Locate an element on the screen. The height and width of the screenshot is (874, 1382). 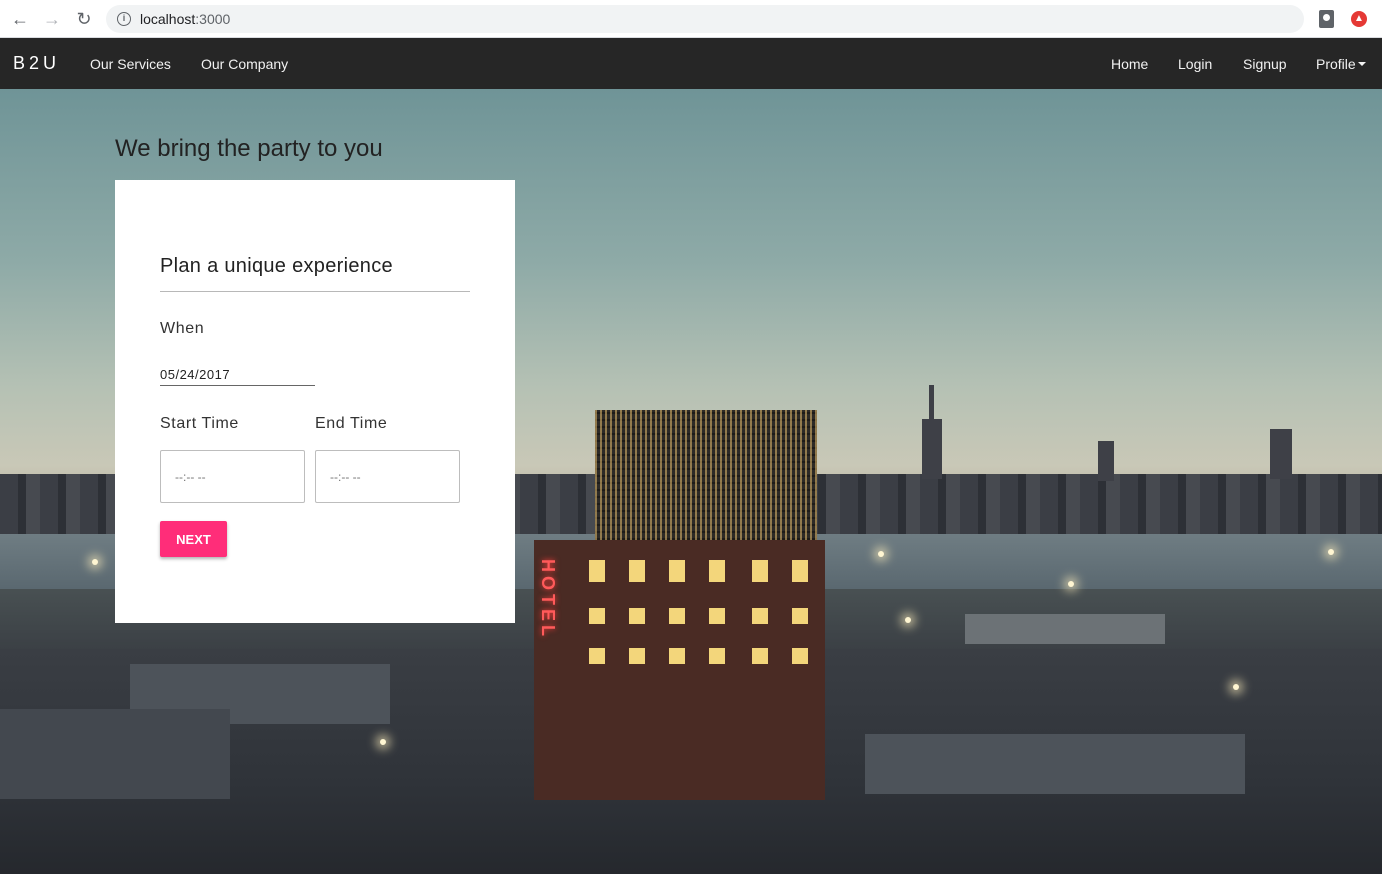
nav-home: Home is located at coordinates (1129, 64).